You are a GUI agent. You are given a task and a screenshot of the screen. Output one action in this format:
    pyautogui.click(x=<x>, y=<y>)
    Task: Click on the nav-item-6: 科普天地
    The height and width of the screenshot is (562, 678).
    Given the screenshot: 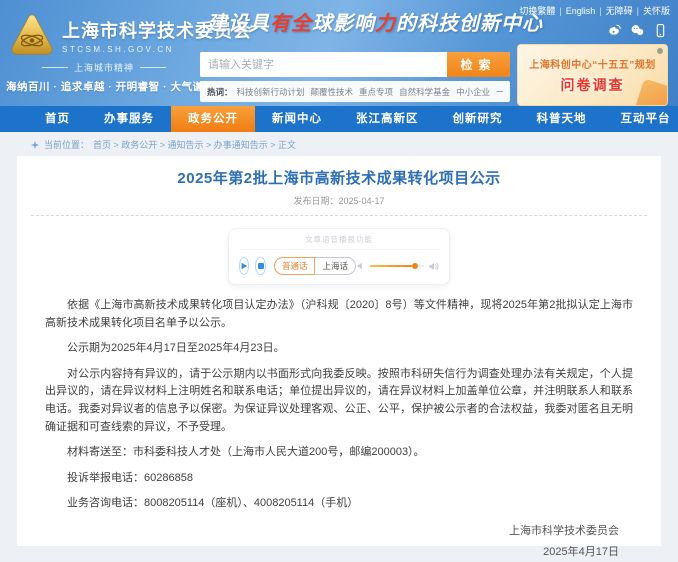 What is the action you would take?
    pyautogui.click(x=562, y=119)
    